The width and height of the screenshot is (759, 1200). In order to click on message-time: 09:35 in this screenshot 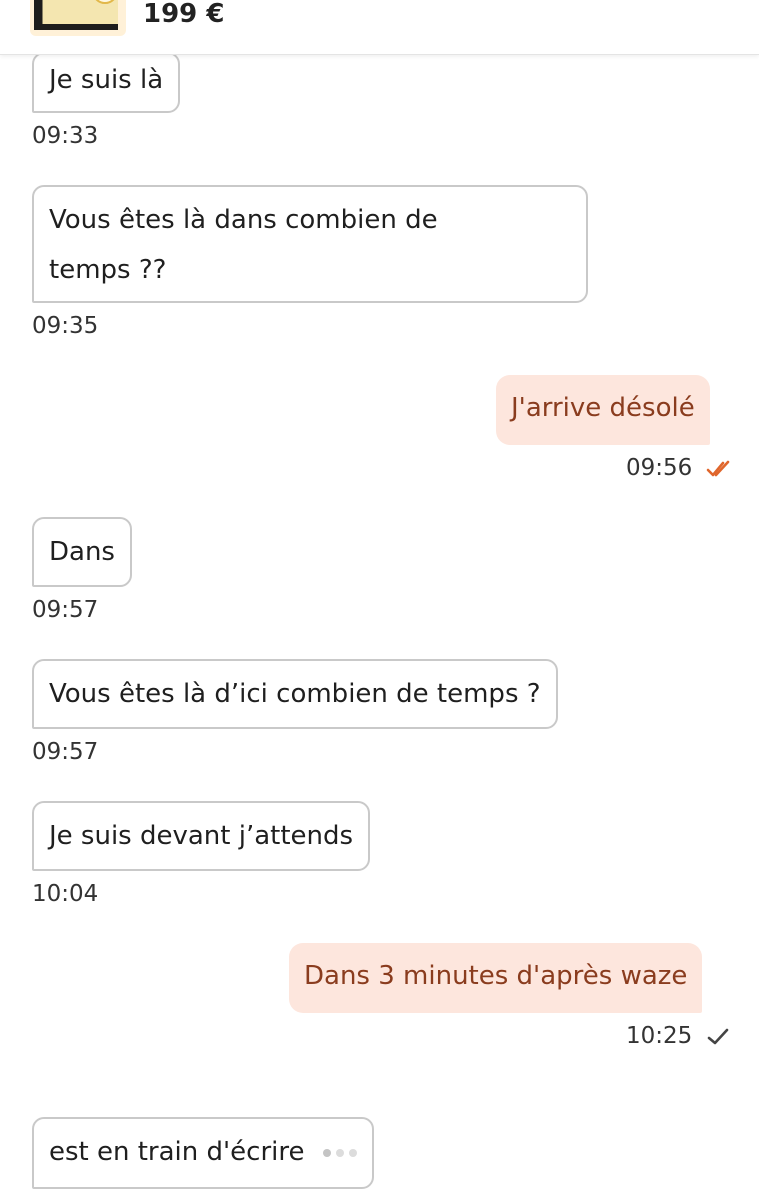, I will do `click(65, 326)`.